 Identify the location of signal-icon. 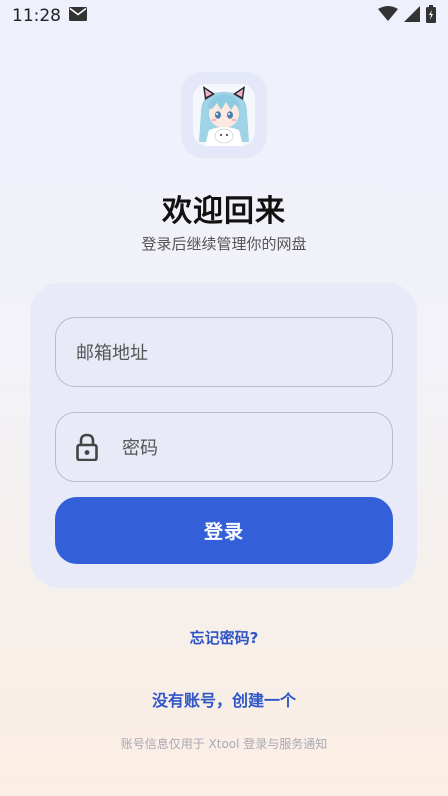
(412, 16).